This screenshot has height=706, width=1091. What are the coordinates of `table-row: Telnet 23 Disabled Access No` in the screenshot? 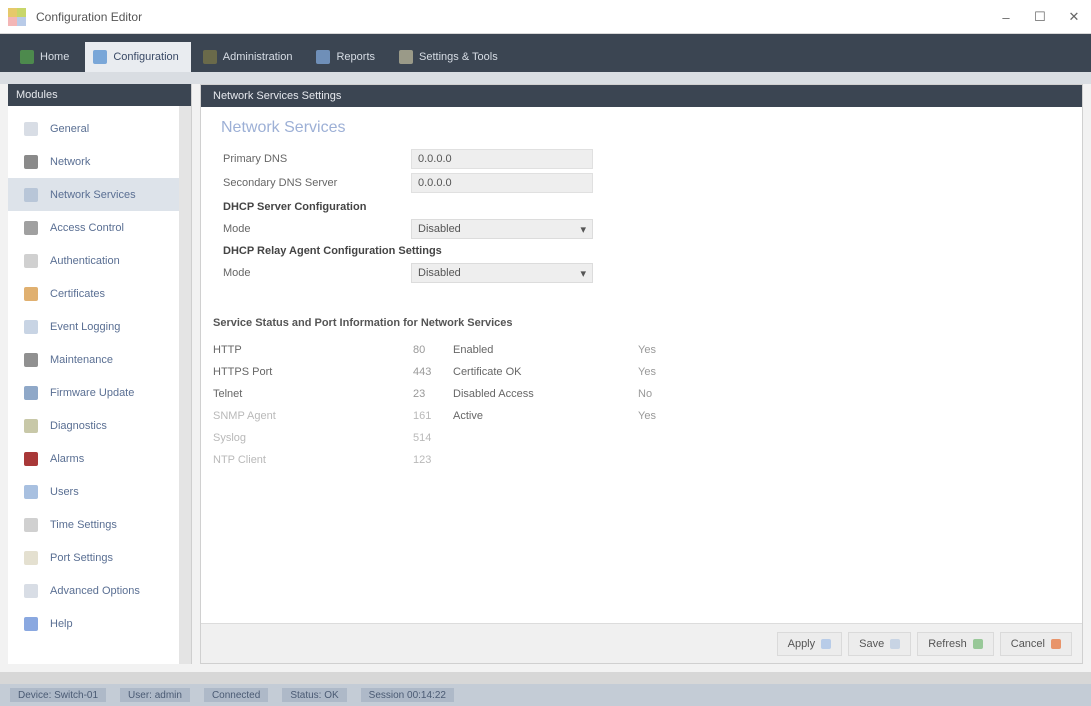 It's located at (563, 394).